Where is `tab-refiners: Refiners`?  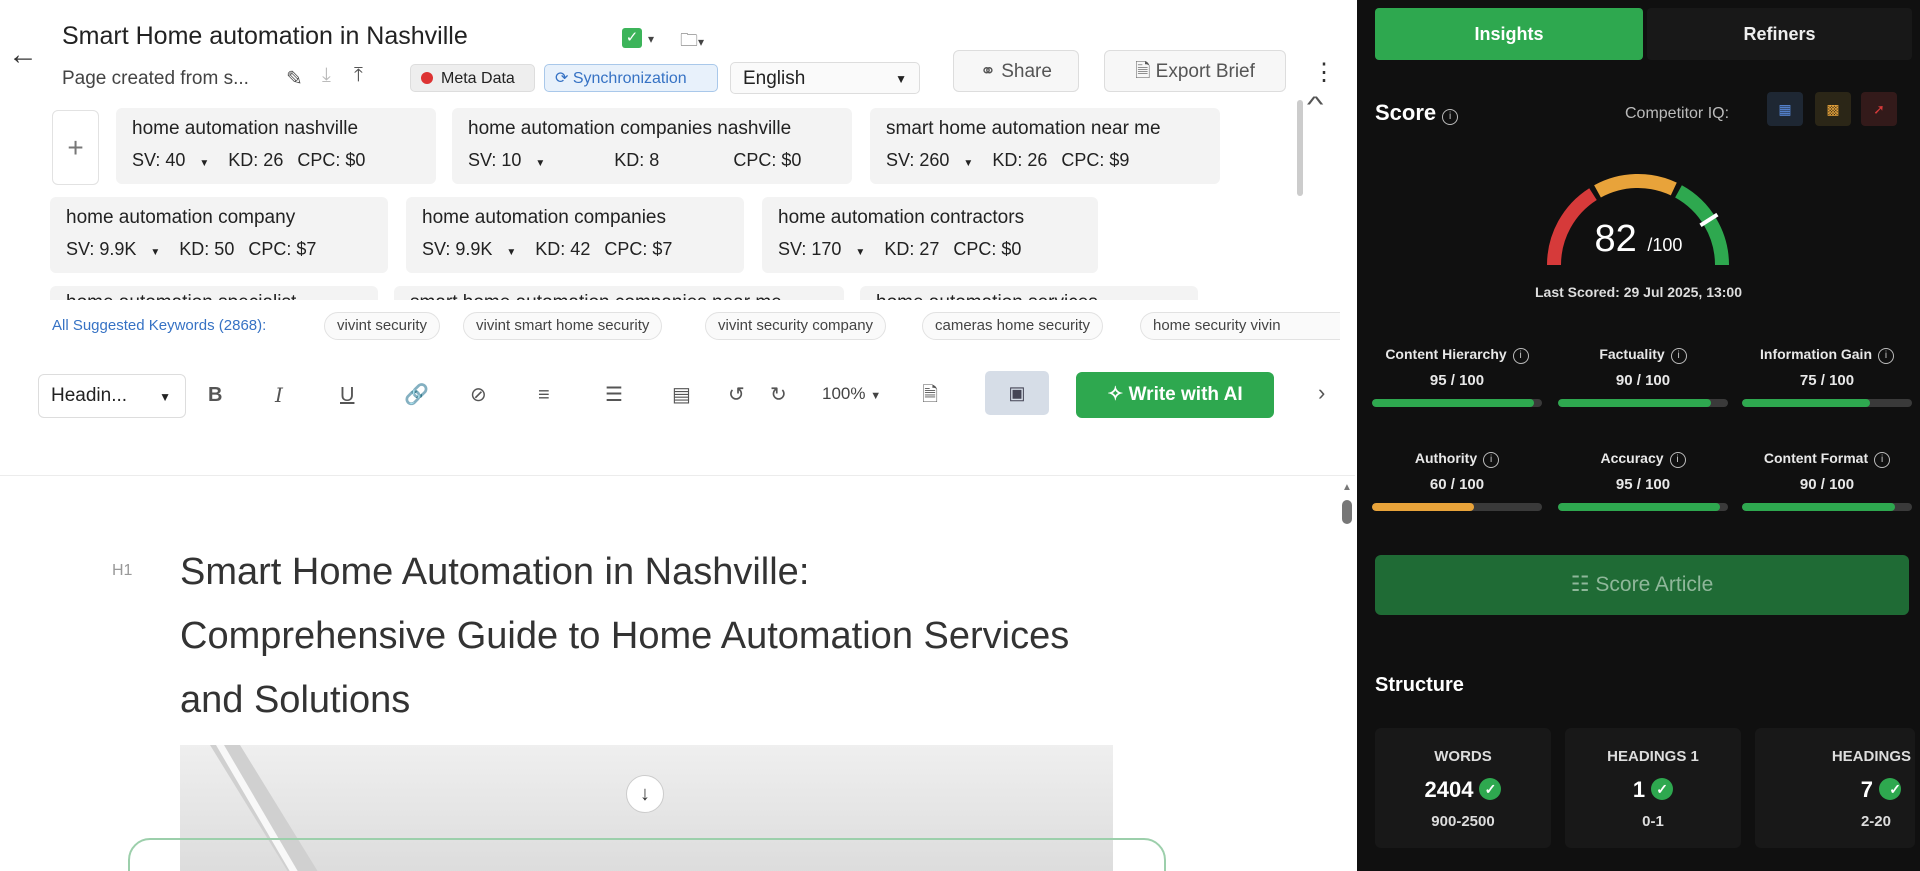 tab-refiners: Refiners is located at coordinates (1779, 34).